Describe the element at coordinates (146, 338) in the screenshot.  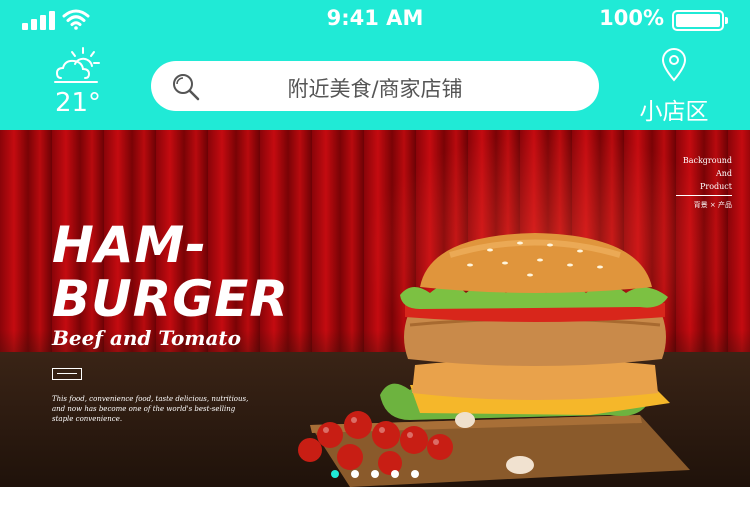
I see `banner-subtitle: Beef and Tomato` at that location.